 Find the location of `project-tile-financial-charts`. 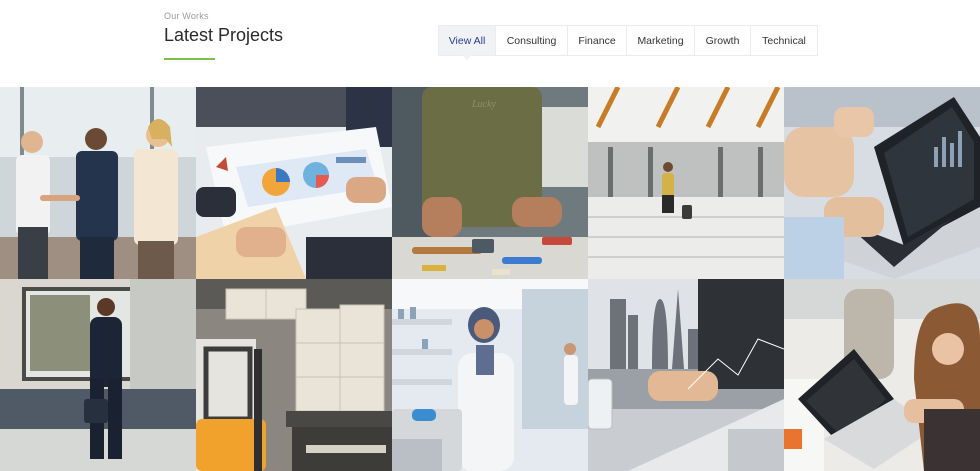

project-tile-financial-charts is located at coordinates (294, 183).